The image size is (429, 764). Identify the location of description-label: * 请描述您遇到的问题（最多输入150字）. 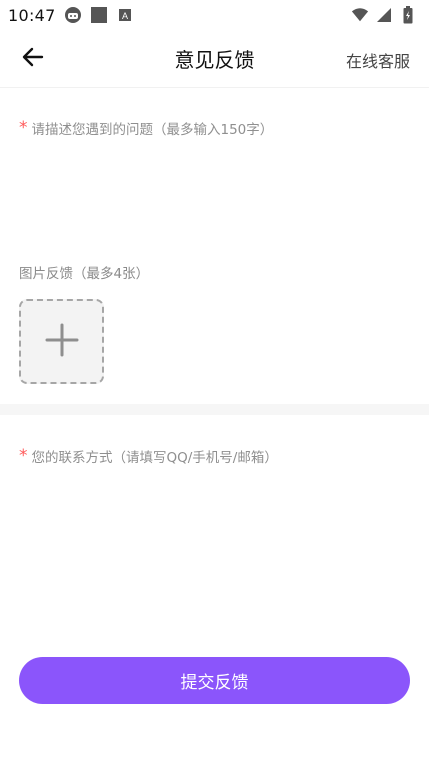
(146, 128).